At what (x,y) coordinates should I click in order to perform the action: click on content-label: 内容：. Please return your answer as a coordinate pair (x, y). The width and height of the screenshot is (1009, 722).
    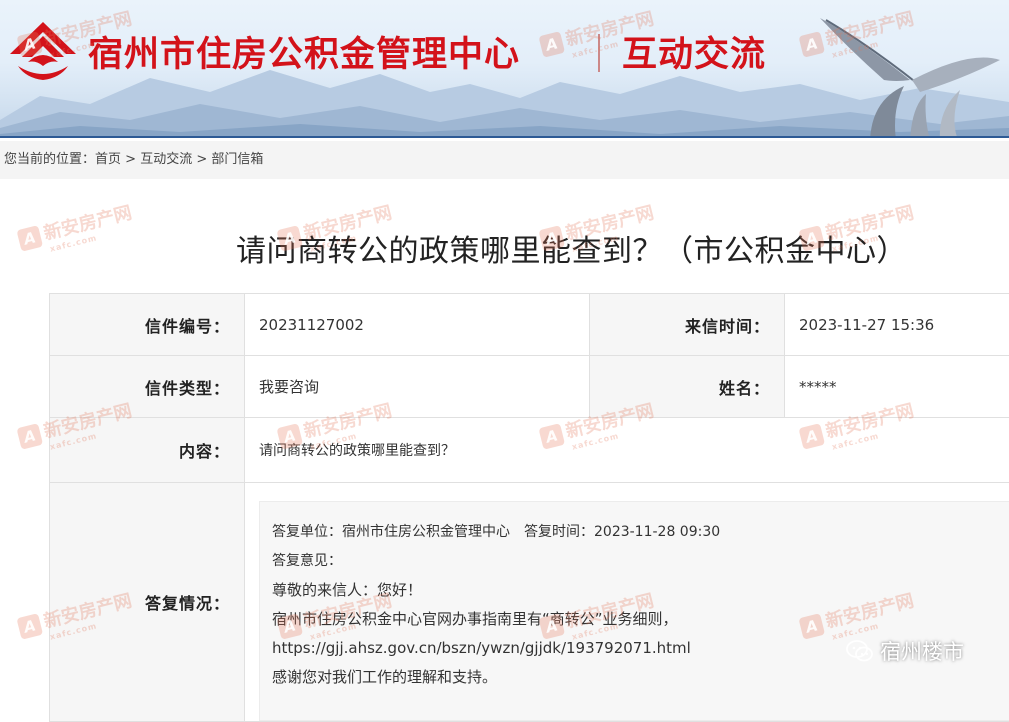
    Looking at the image, I should click on (147, 450).